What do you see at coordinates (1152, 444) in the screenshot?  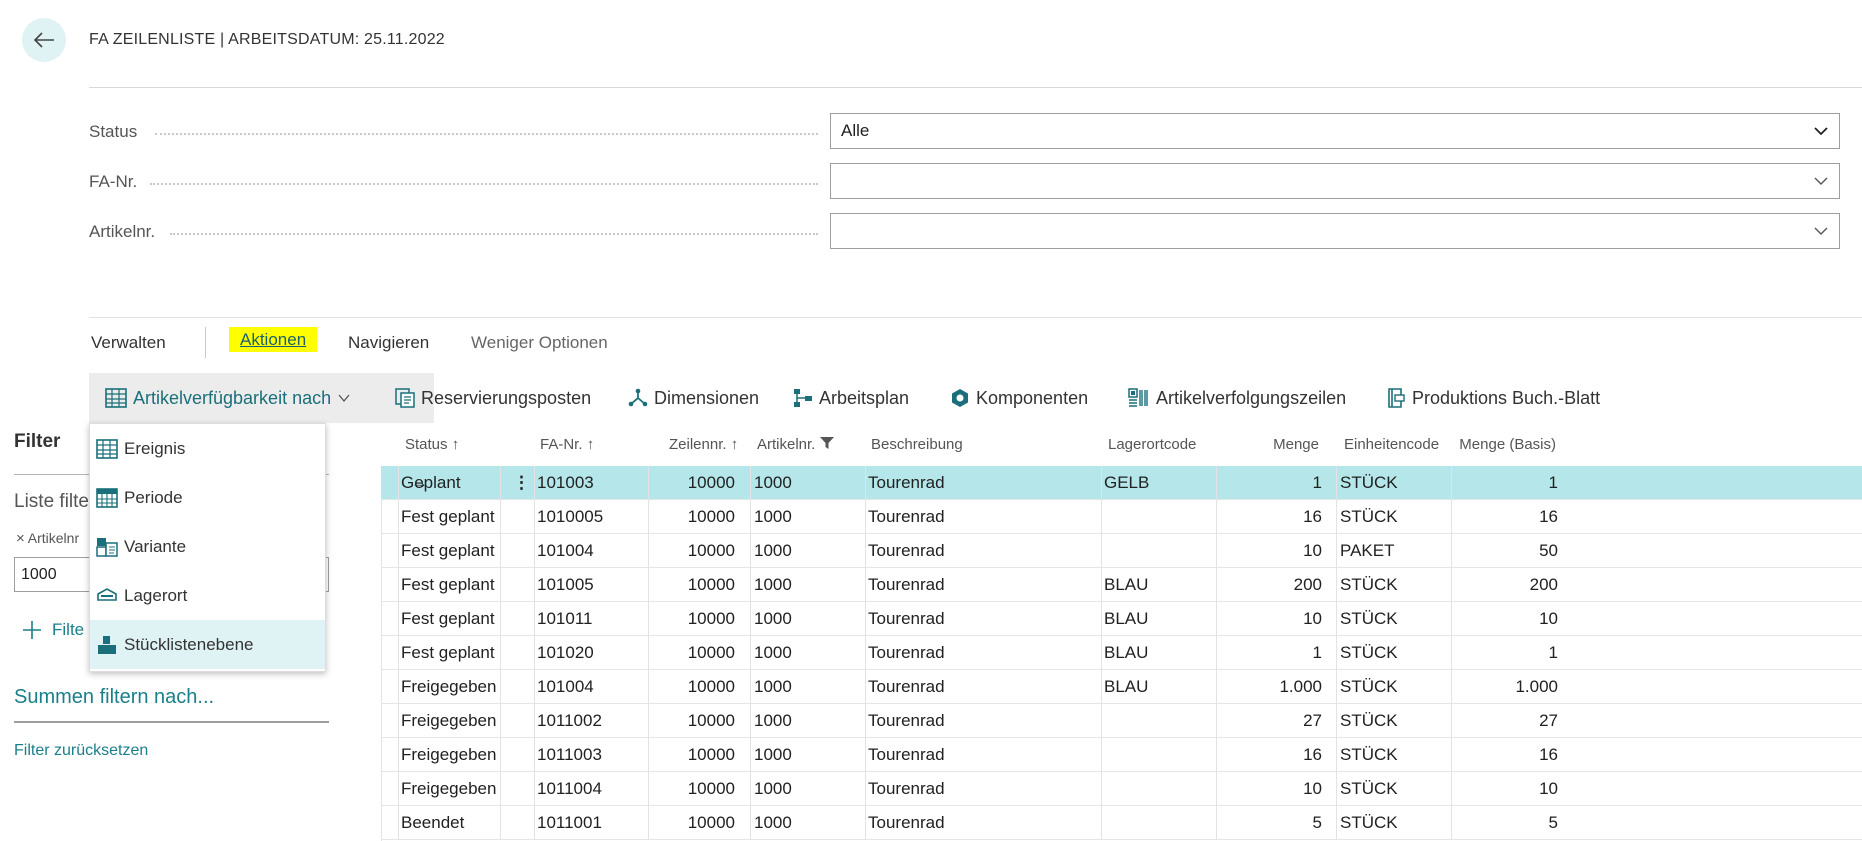 I see `col-header-lagerortcode: Lagerortcode` at bounding box center [1152, 444].